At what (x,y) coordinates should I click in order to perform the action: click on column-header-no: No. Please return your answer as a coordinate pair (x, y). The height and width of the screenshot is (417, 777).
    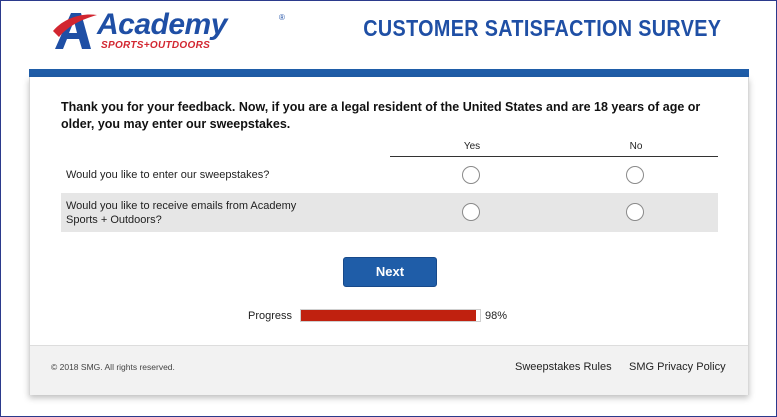
    Looking at the image, I should click on (636, 146).